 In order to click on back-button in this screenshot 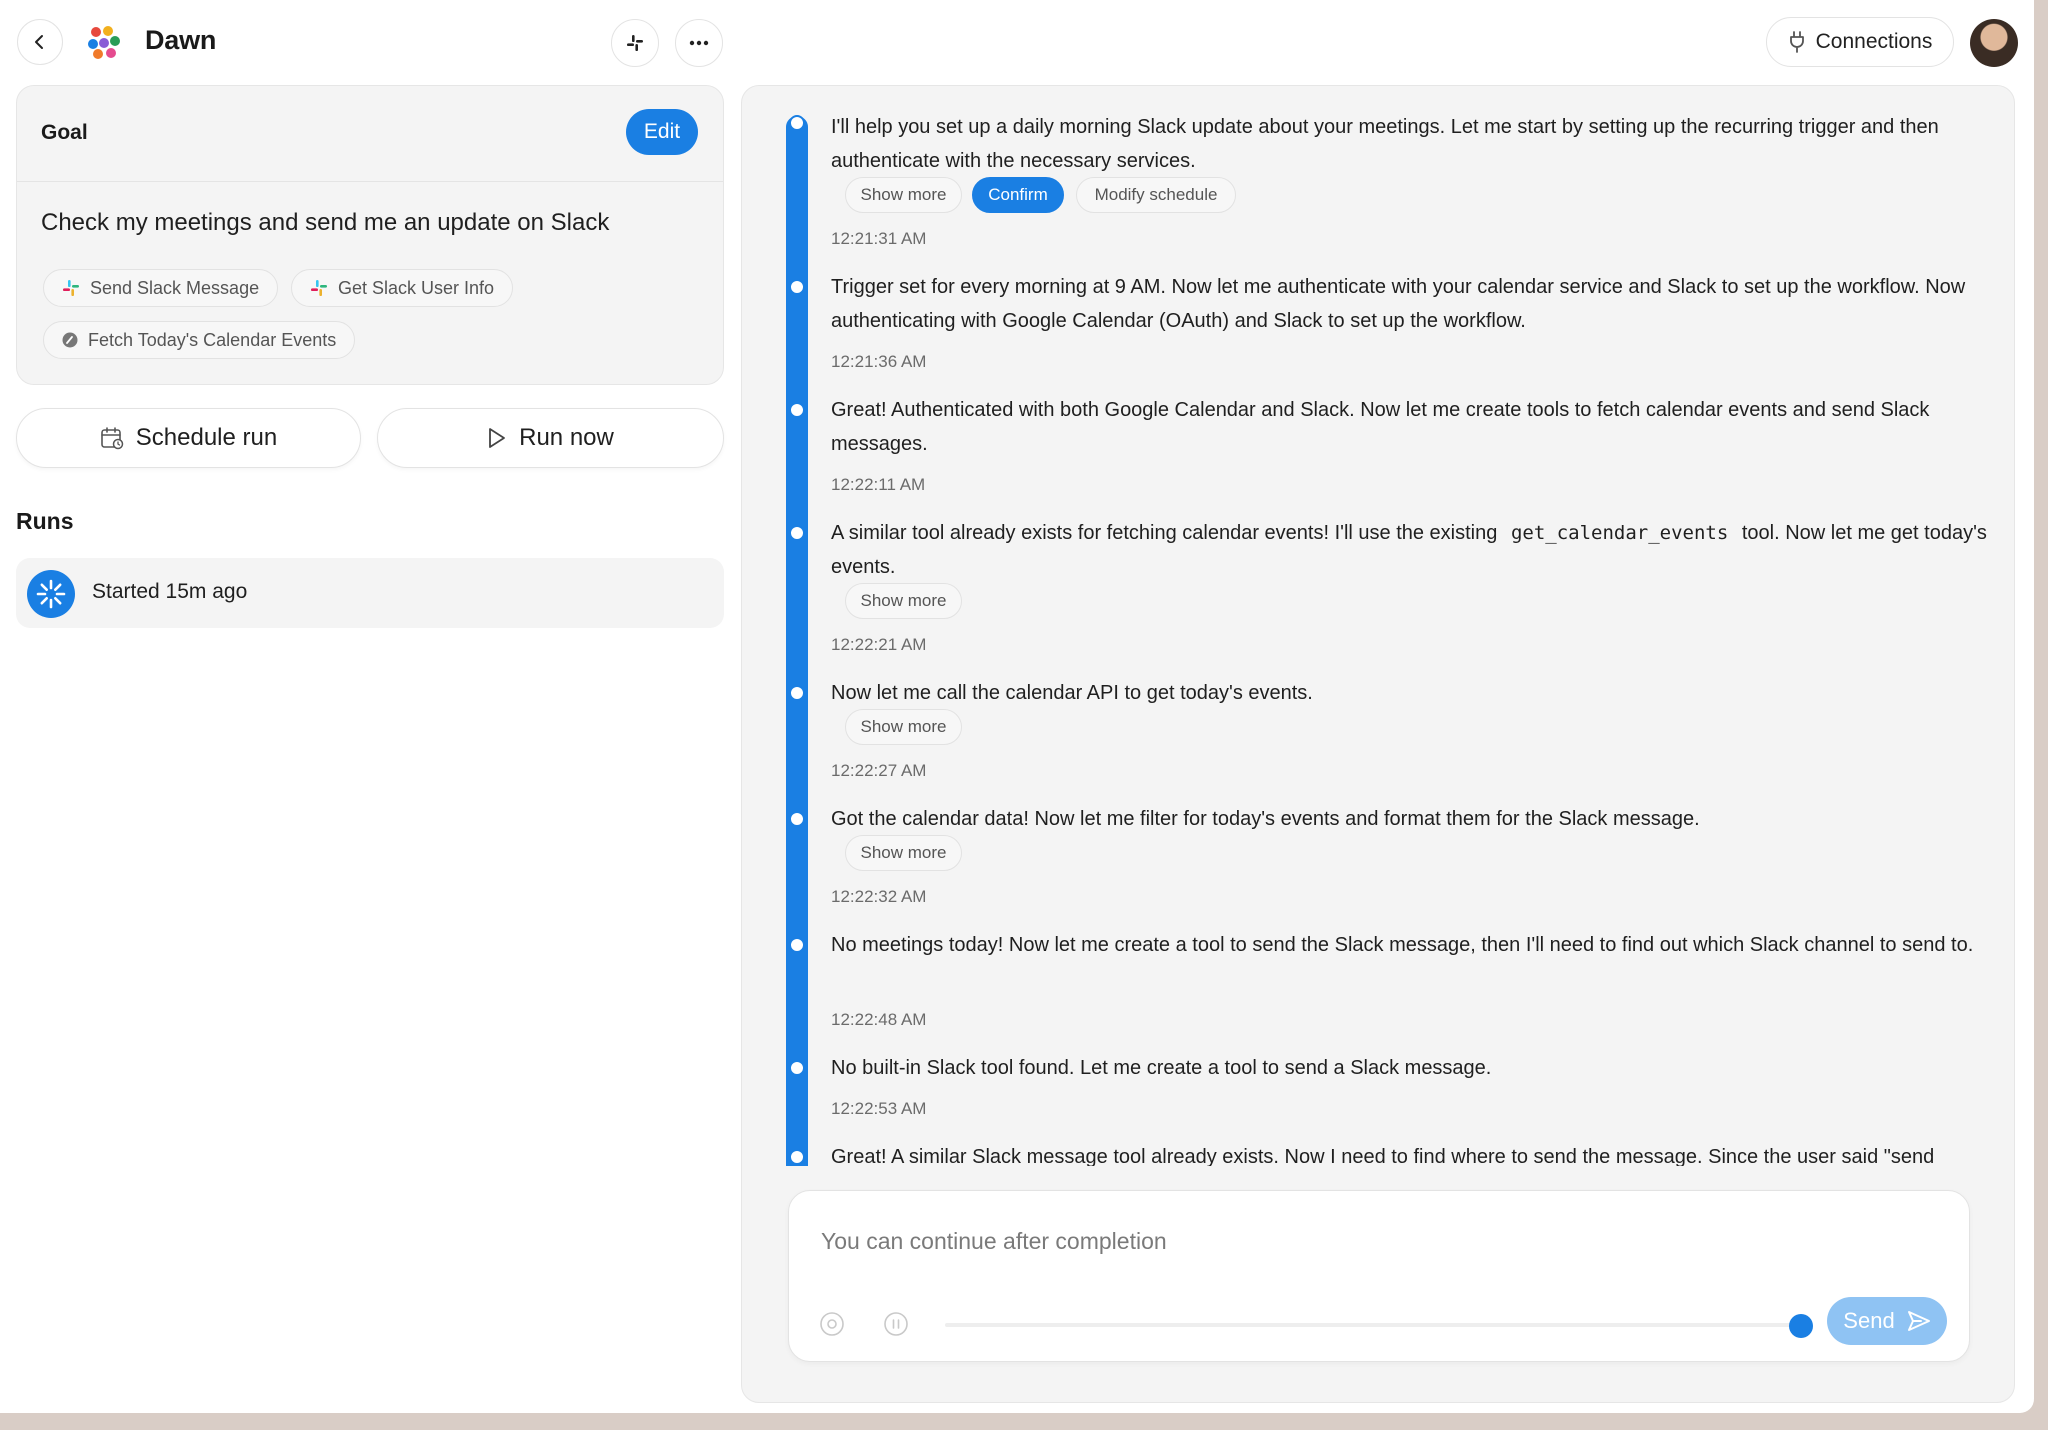, I will do `click(40, 42)`.